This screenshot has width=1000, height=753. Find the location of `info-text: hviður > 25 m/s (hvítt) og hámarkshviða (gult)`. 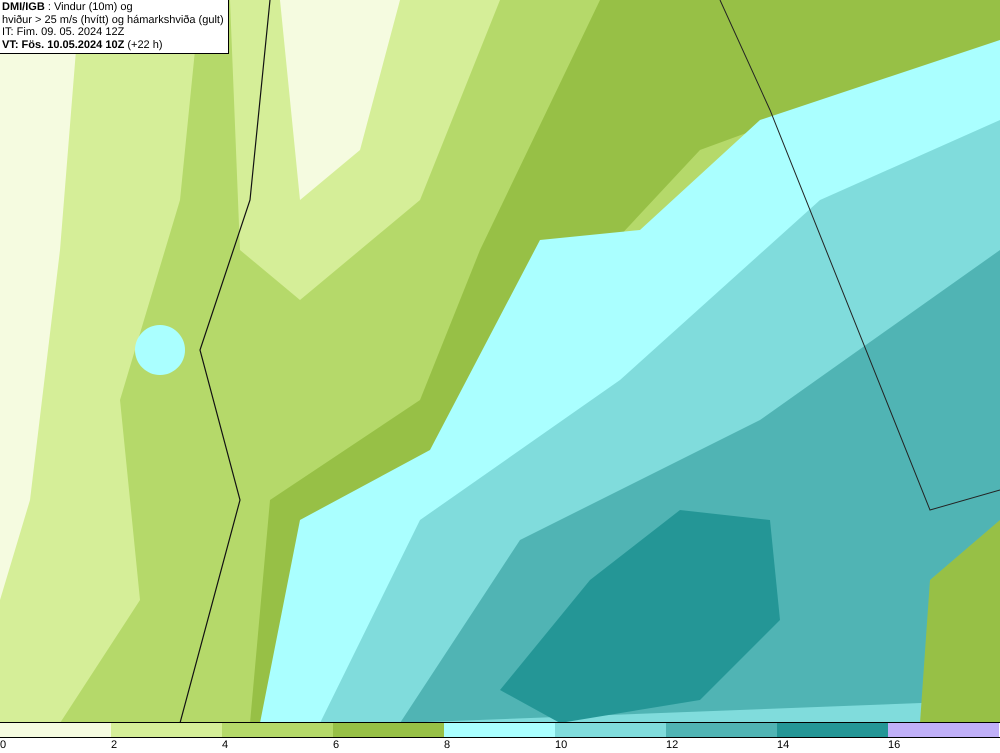

info-text: hviður > 25 m/s (hvítt) og hámarkshviða (gult) is located at coordinates (113, 20).